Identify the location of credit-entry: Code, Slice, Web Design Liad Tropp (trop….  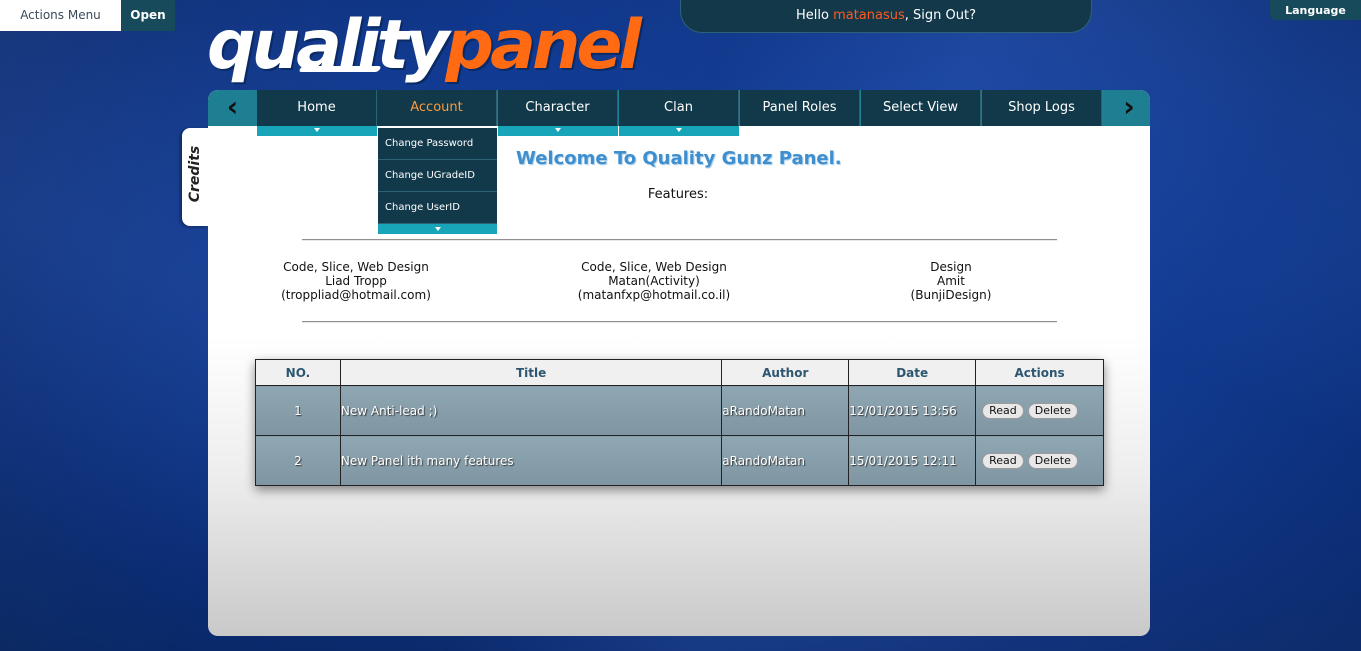
(356, 281).